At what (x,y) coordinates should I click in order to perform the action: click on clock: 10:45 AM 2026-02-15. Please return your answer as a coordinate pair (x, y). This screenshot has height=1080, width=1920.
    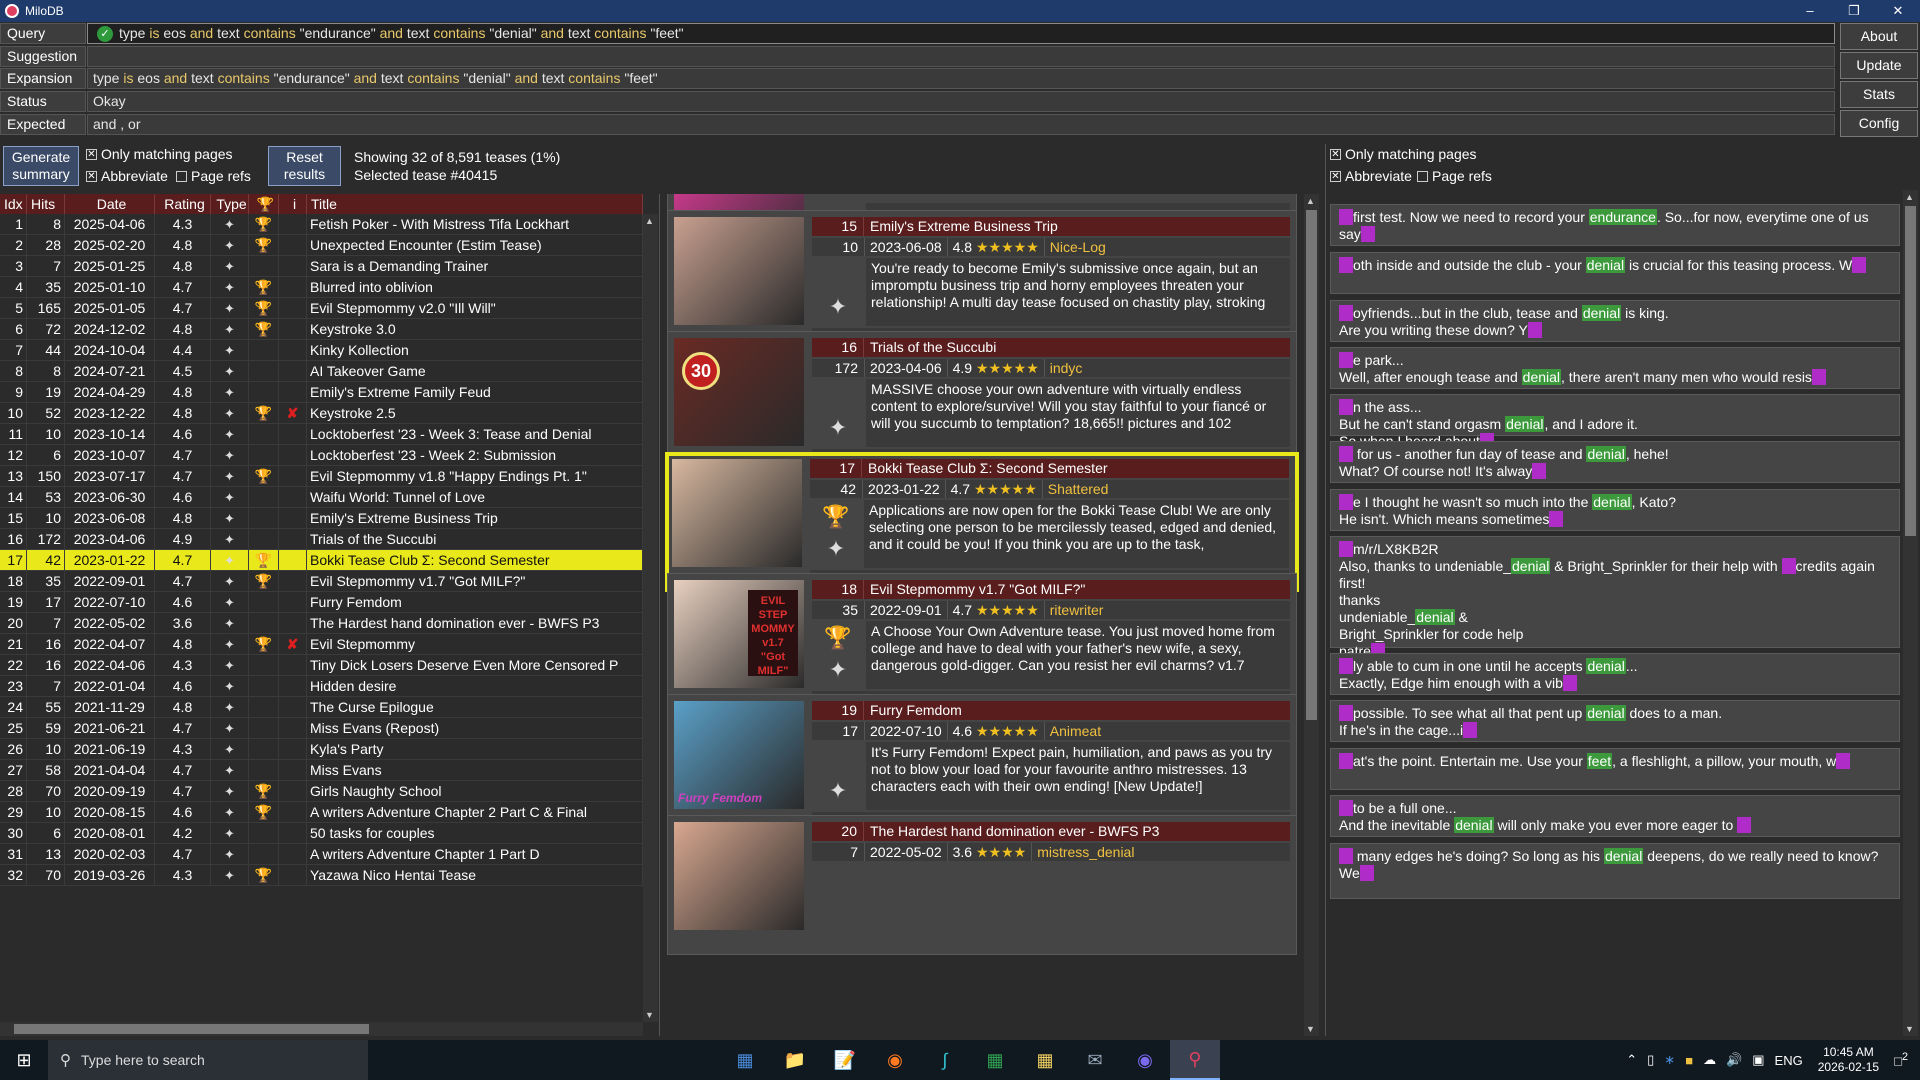
    Looking at the image, I should click on (1848, 1060).